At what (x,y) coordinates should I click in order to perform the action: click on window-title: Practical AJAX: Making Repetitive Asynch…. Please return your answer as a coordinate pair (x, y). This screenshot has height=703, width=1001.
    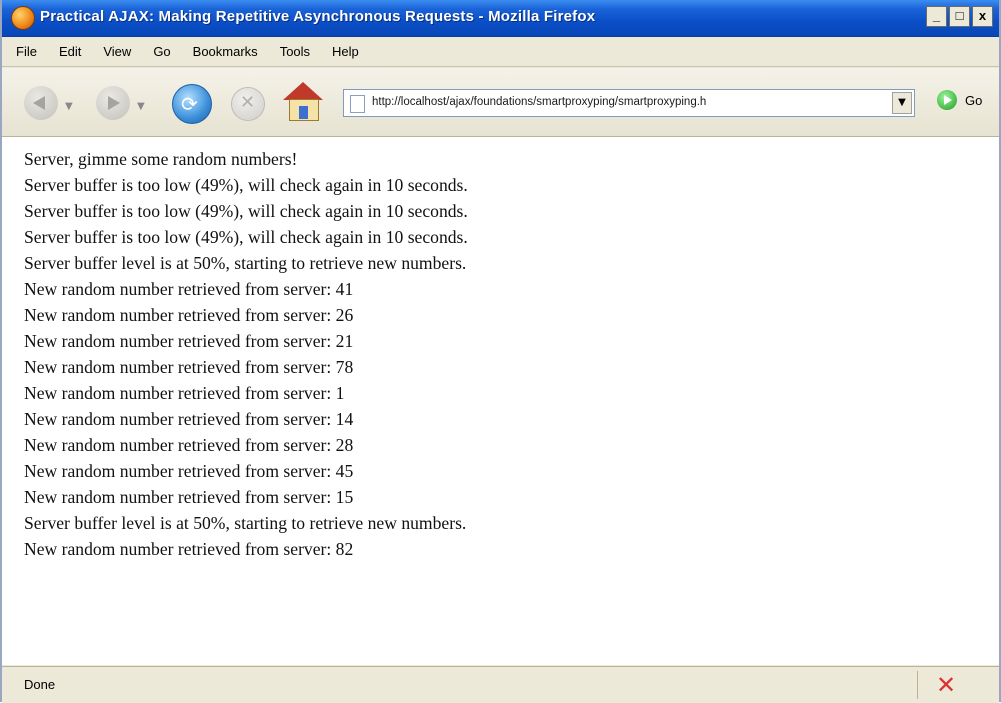
    Looking at the image, I should click on (318, 16).